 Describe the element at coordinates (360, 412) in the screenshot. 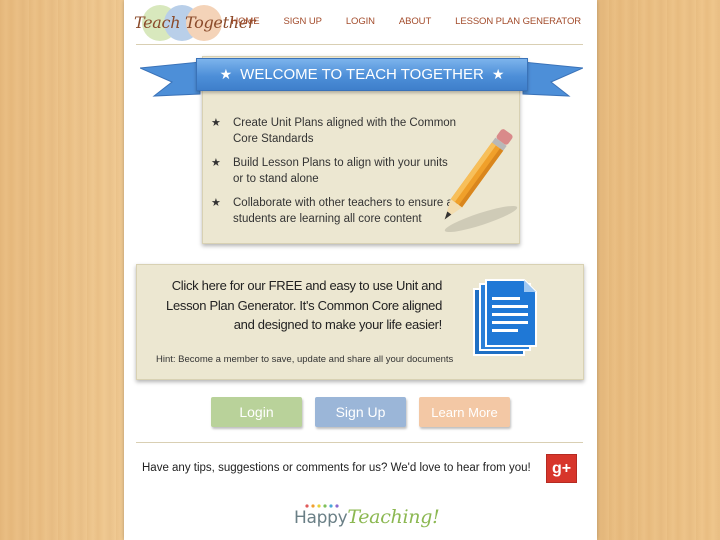

I see `sign-up-button: Sign Up` at that location.